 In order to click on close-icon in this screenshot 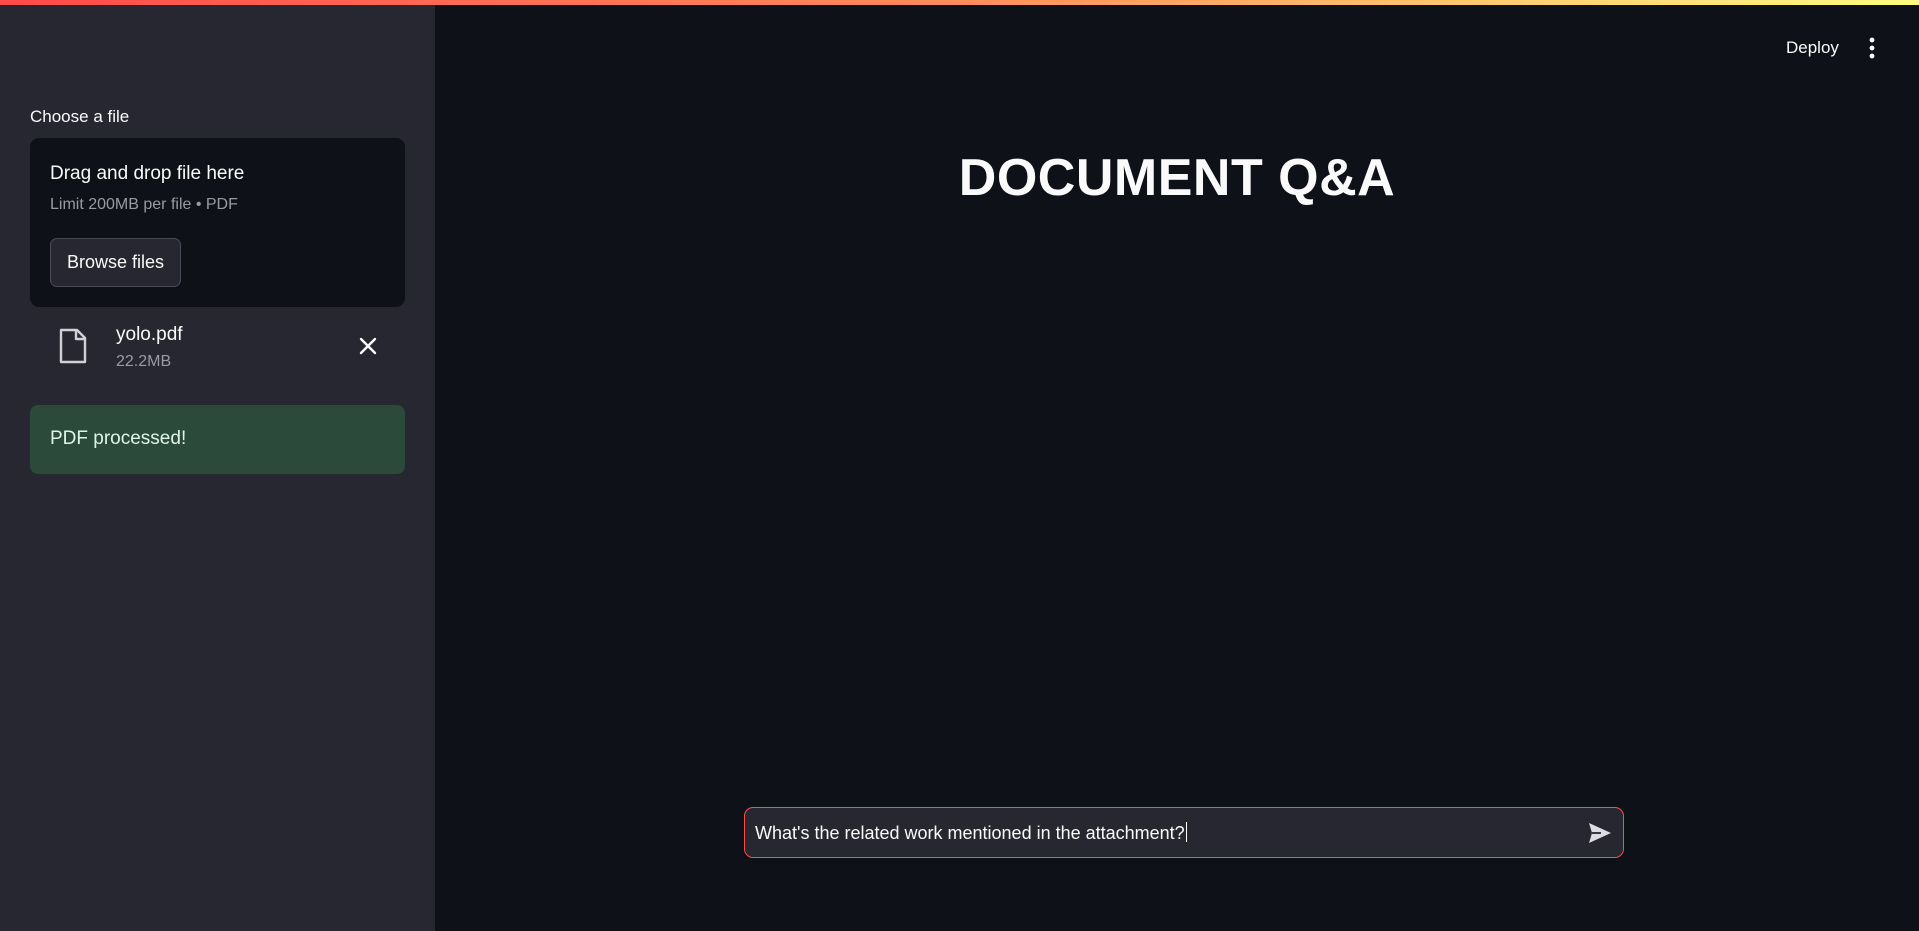, I will do `click(368, 346)`.